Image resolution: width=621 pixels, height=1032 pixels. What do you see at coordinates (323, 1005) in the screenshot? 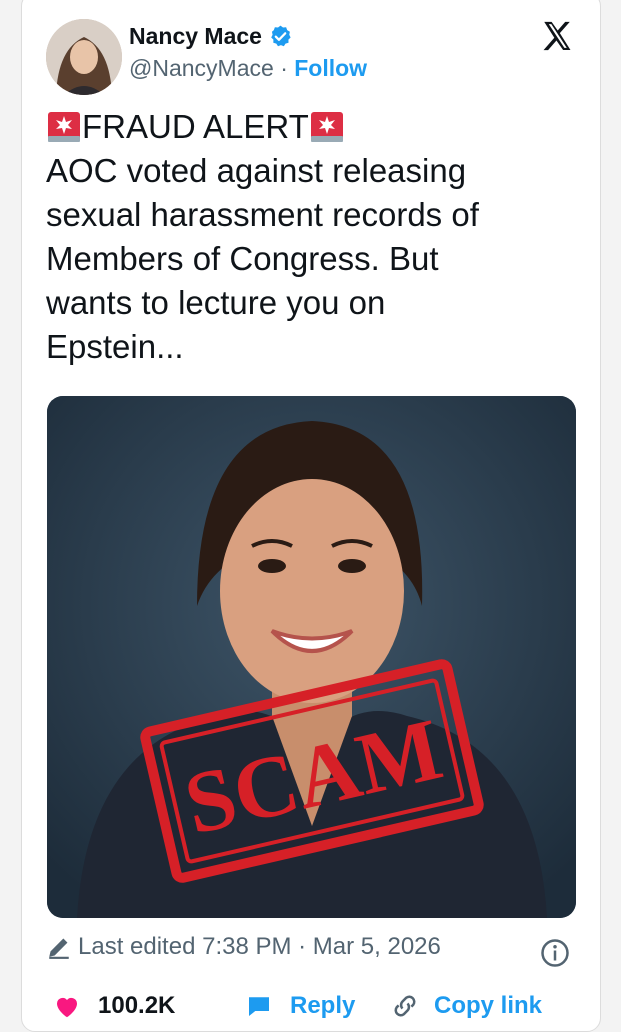
I see `reply-label: Reply` at bounding box center [323, 1005].